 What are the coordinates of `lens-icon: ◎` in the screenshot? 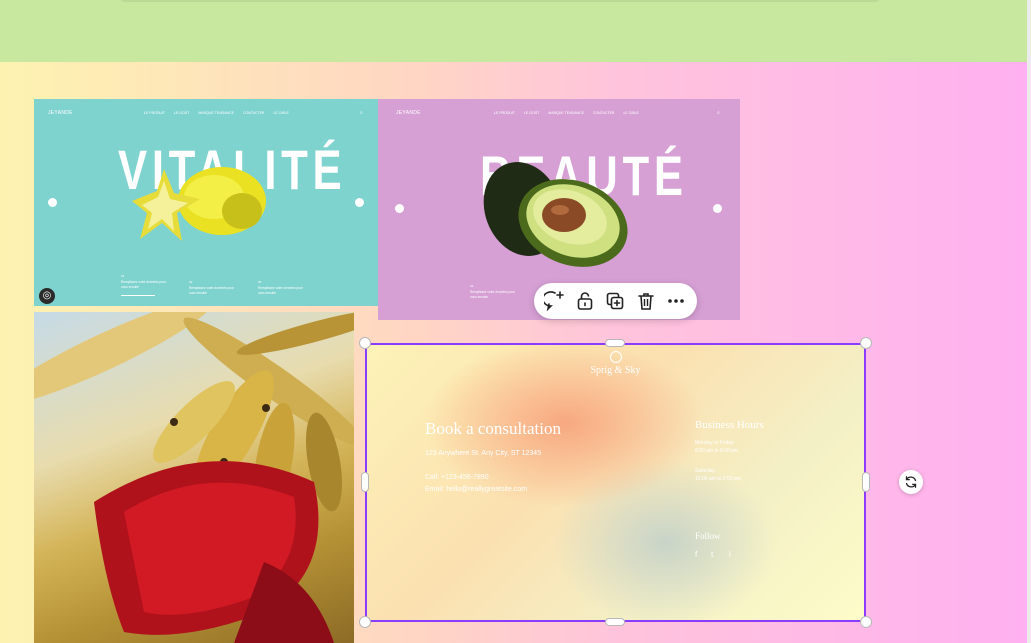 It's located at (47, 296).